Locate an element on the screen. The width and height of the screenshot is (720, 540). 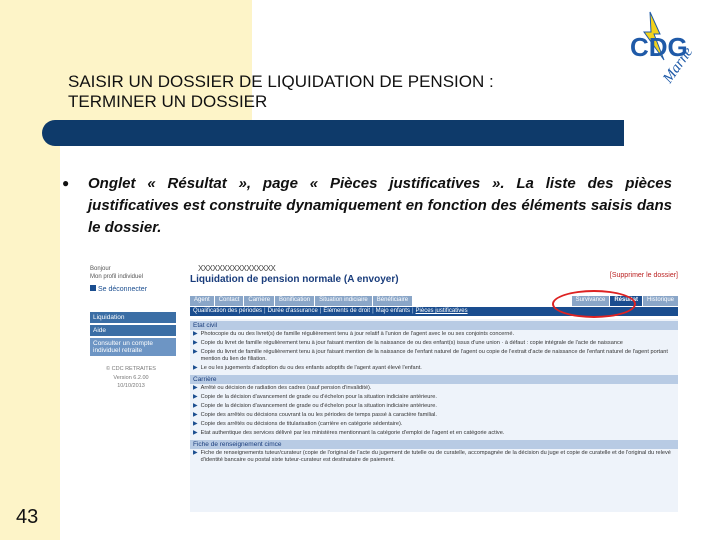
sidebar-item-label: Aide is located at coordinates (100, 330).